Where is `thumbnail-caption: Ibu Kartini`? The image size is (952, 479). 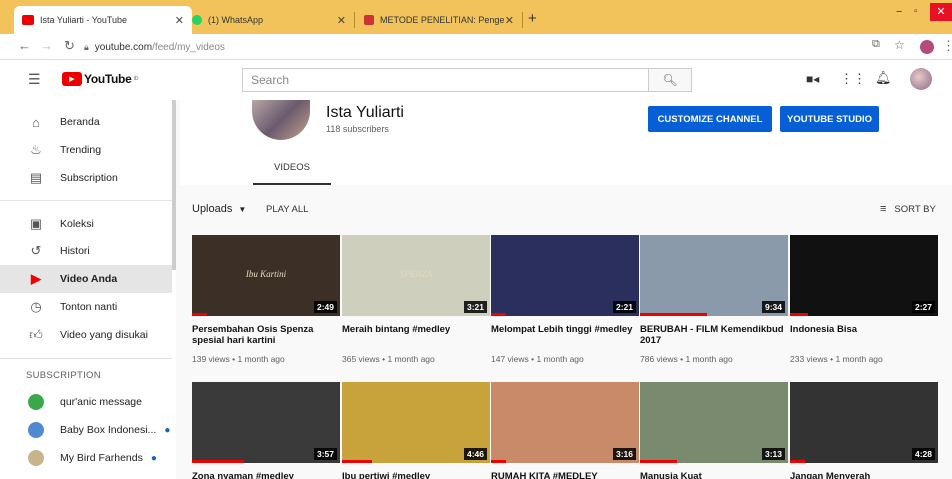 thumbnail-caption: Ibu Kartini is located at coordinates (266, 274).